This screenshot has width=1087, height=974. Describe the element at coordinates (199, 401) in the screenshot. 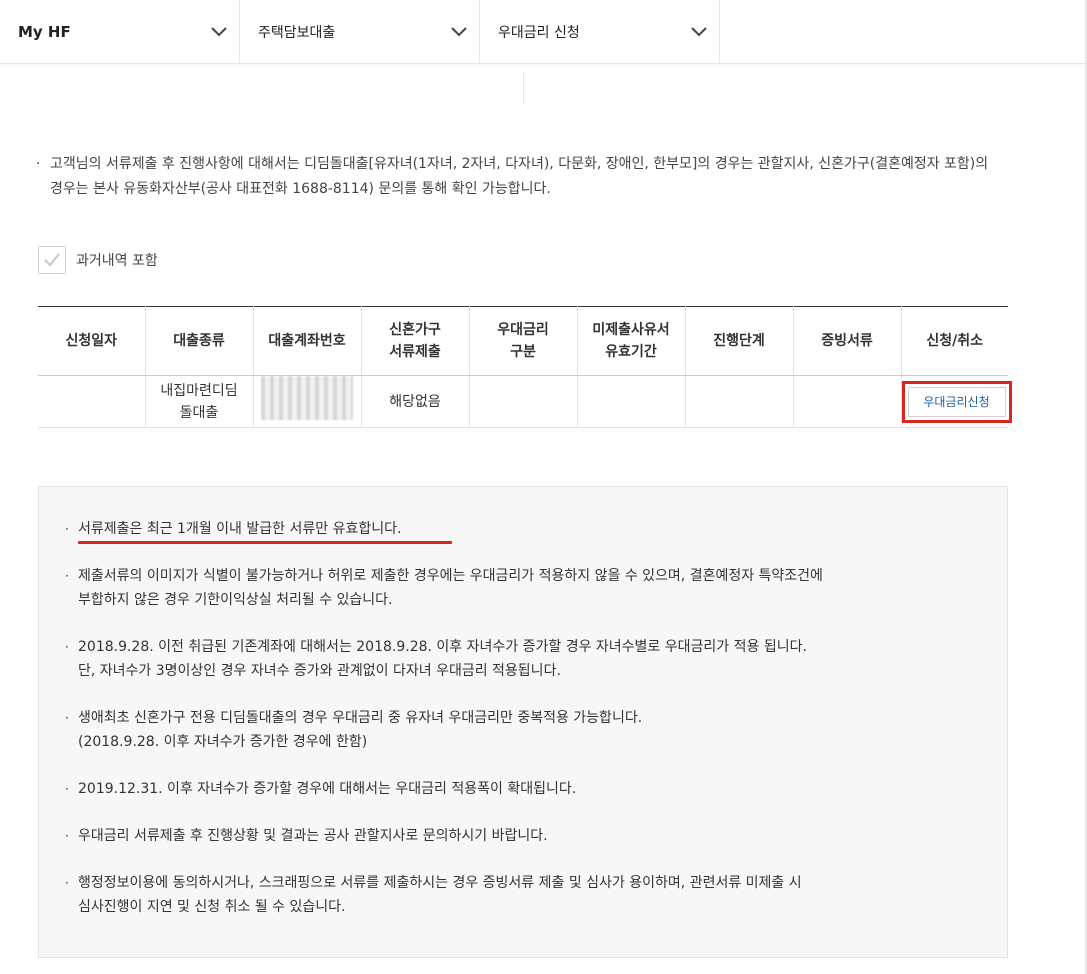

I see `cell-loan-type: 내집마련디딤 돌대출` at that location.